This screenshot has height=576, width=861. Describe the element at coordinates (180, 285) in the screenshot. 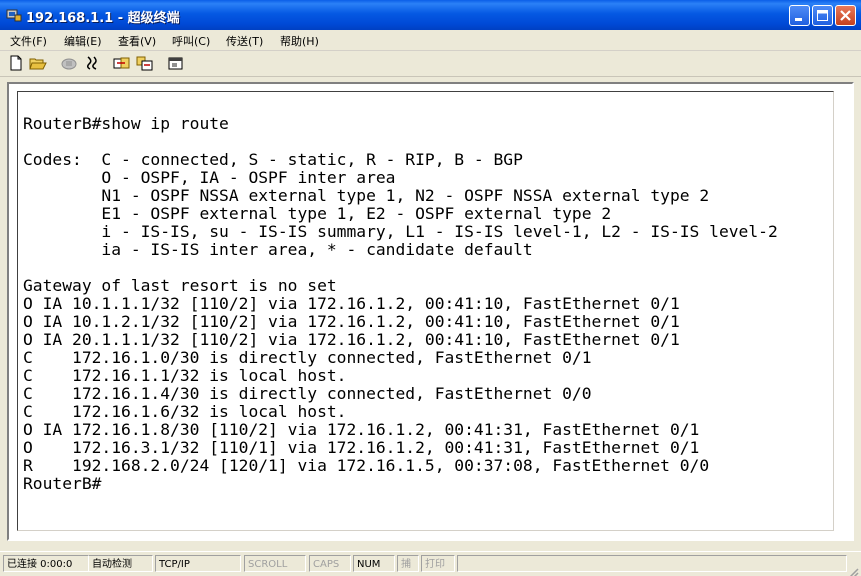

I see `terminal-line: Gateway of last resort is no set` at that location.